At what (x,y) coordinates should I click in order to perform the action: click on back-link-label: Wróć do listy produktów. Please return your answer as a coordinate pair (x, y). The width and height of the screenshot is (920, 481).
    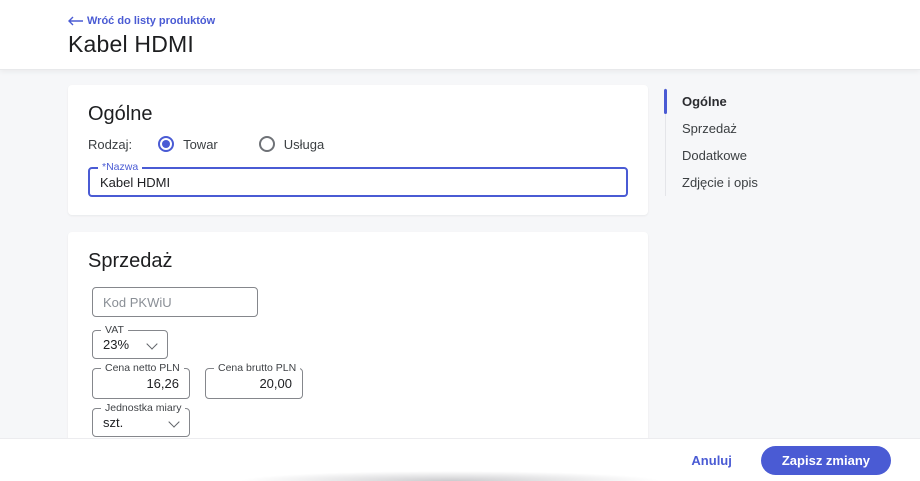
    Looking at the image, I should click on (151, 21).